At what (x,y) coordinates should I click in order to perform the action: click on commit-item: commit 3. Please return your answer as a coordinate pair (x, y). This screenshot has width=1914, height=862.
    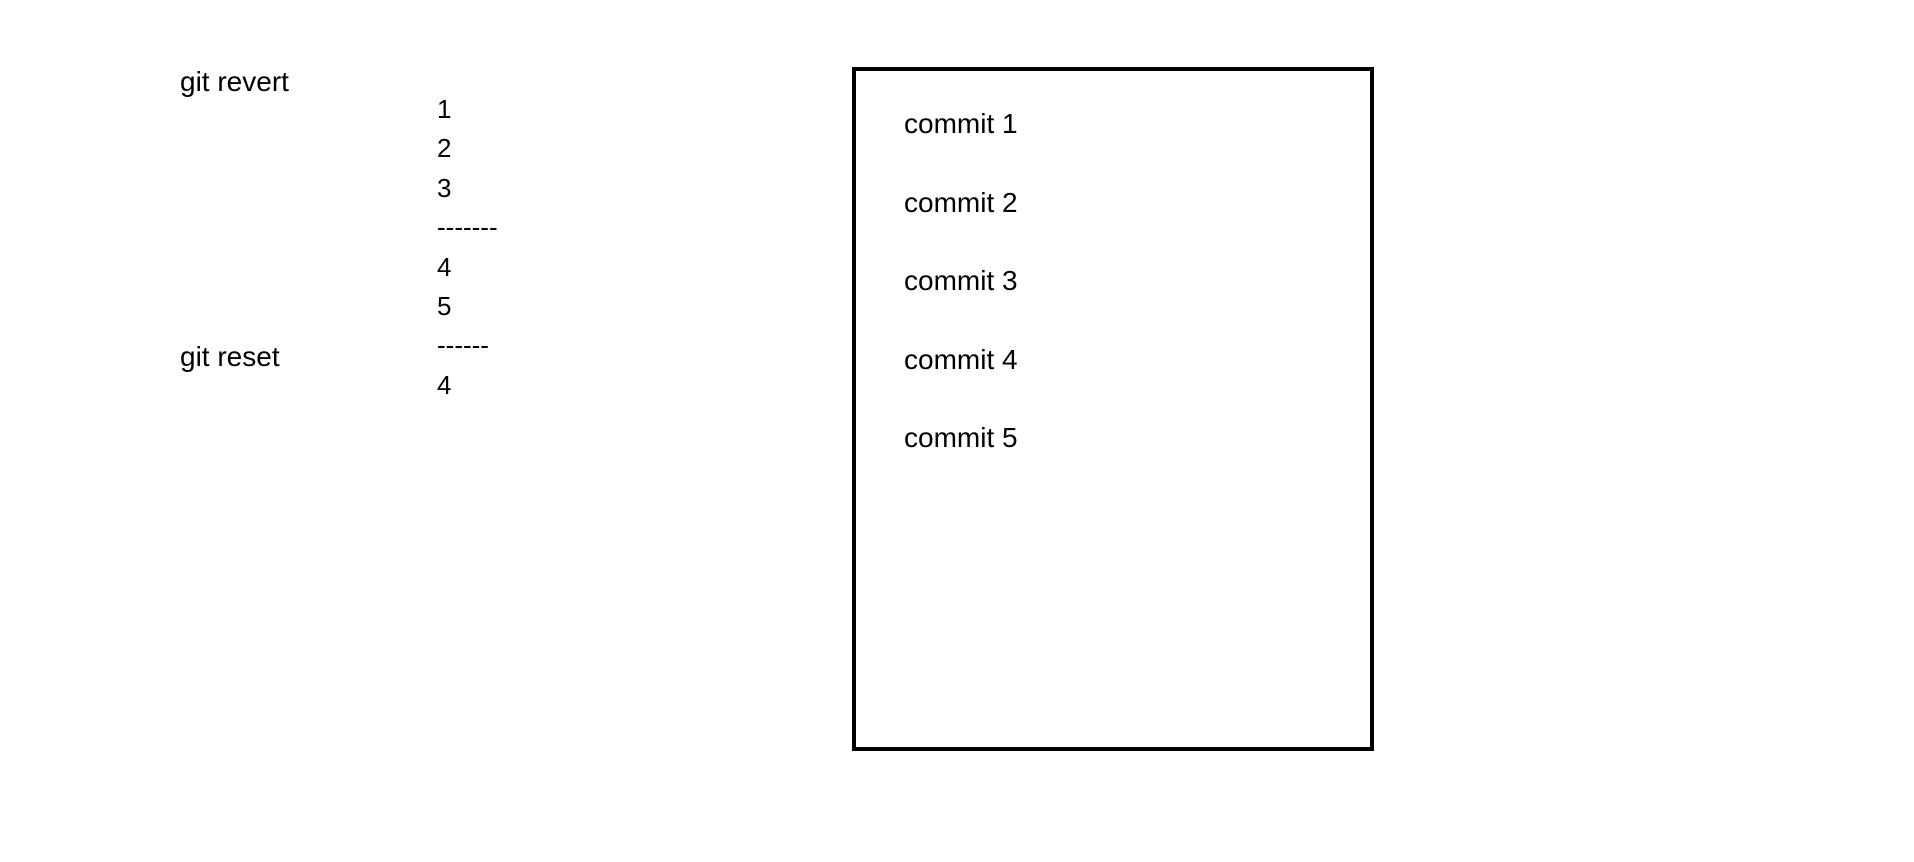
    Looking at the image, I should click on (961, 280).